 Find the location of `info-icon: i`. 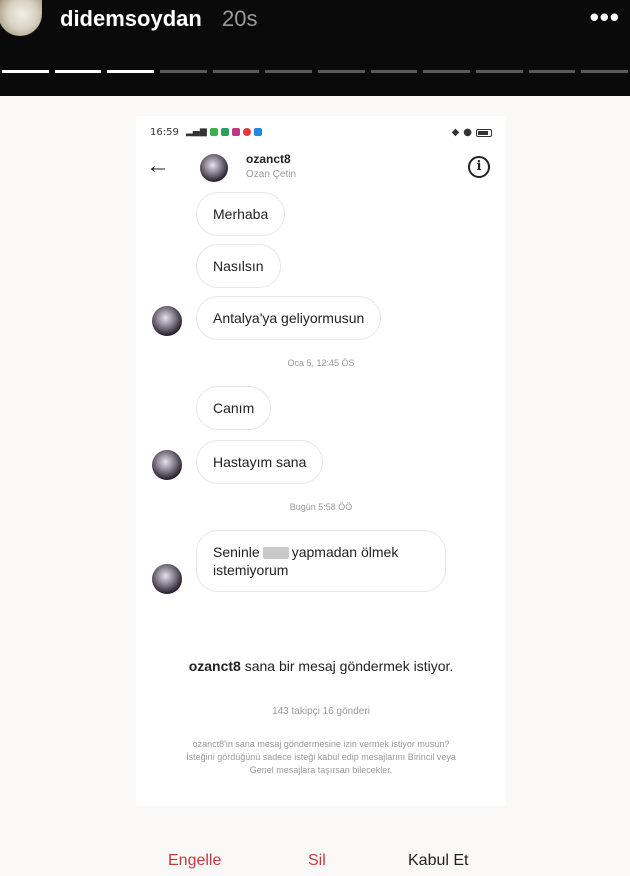

info-icon: i is located at coordinates (479, 167).